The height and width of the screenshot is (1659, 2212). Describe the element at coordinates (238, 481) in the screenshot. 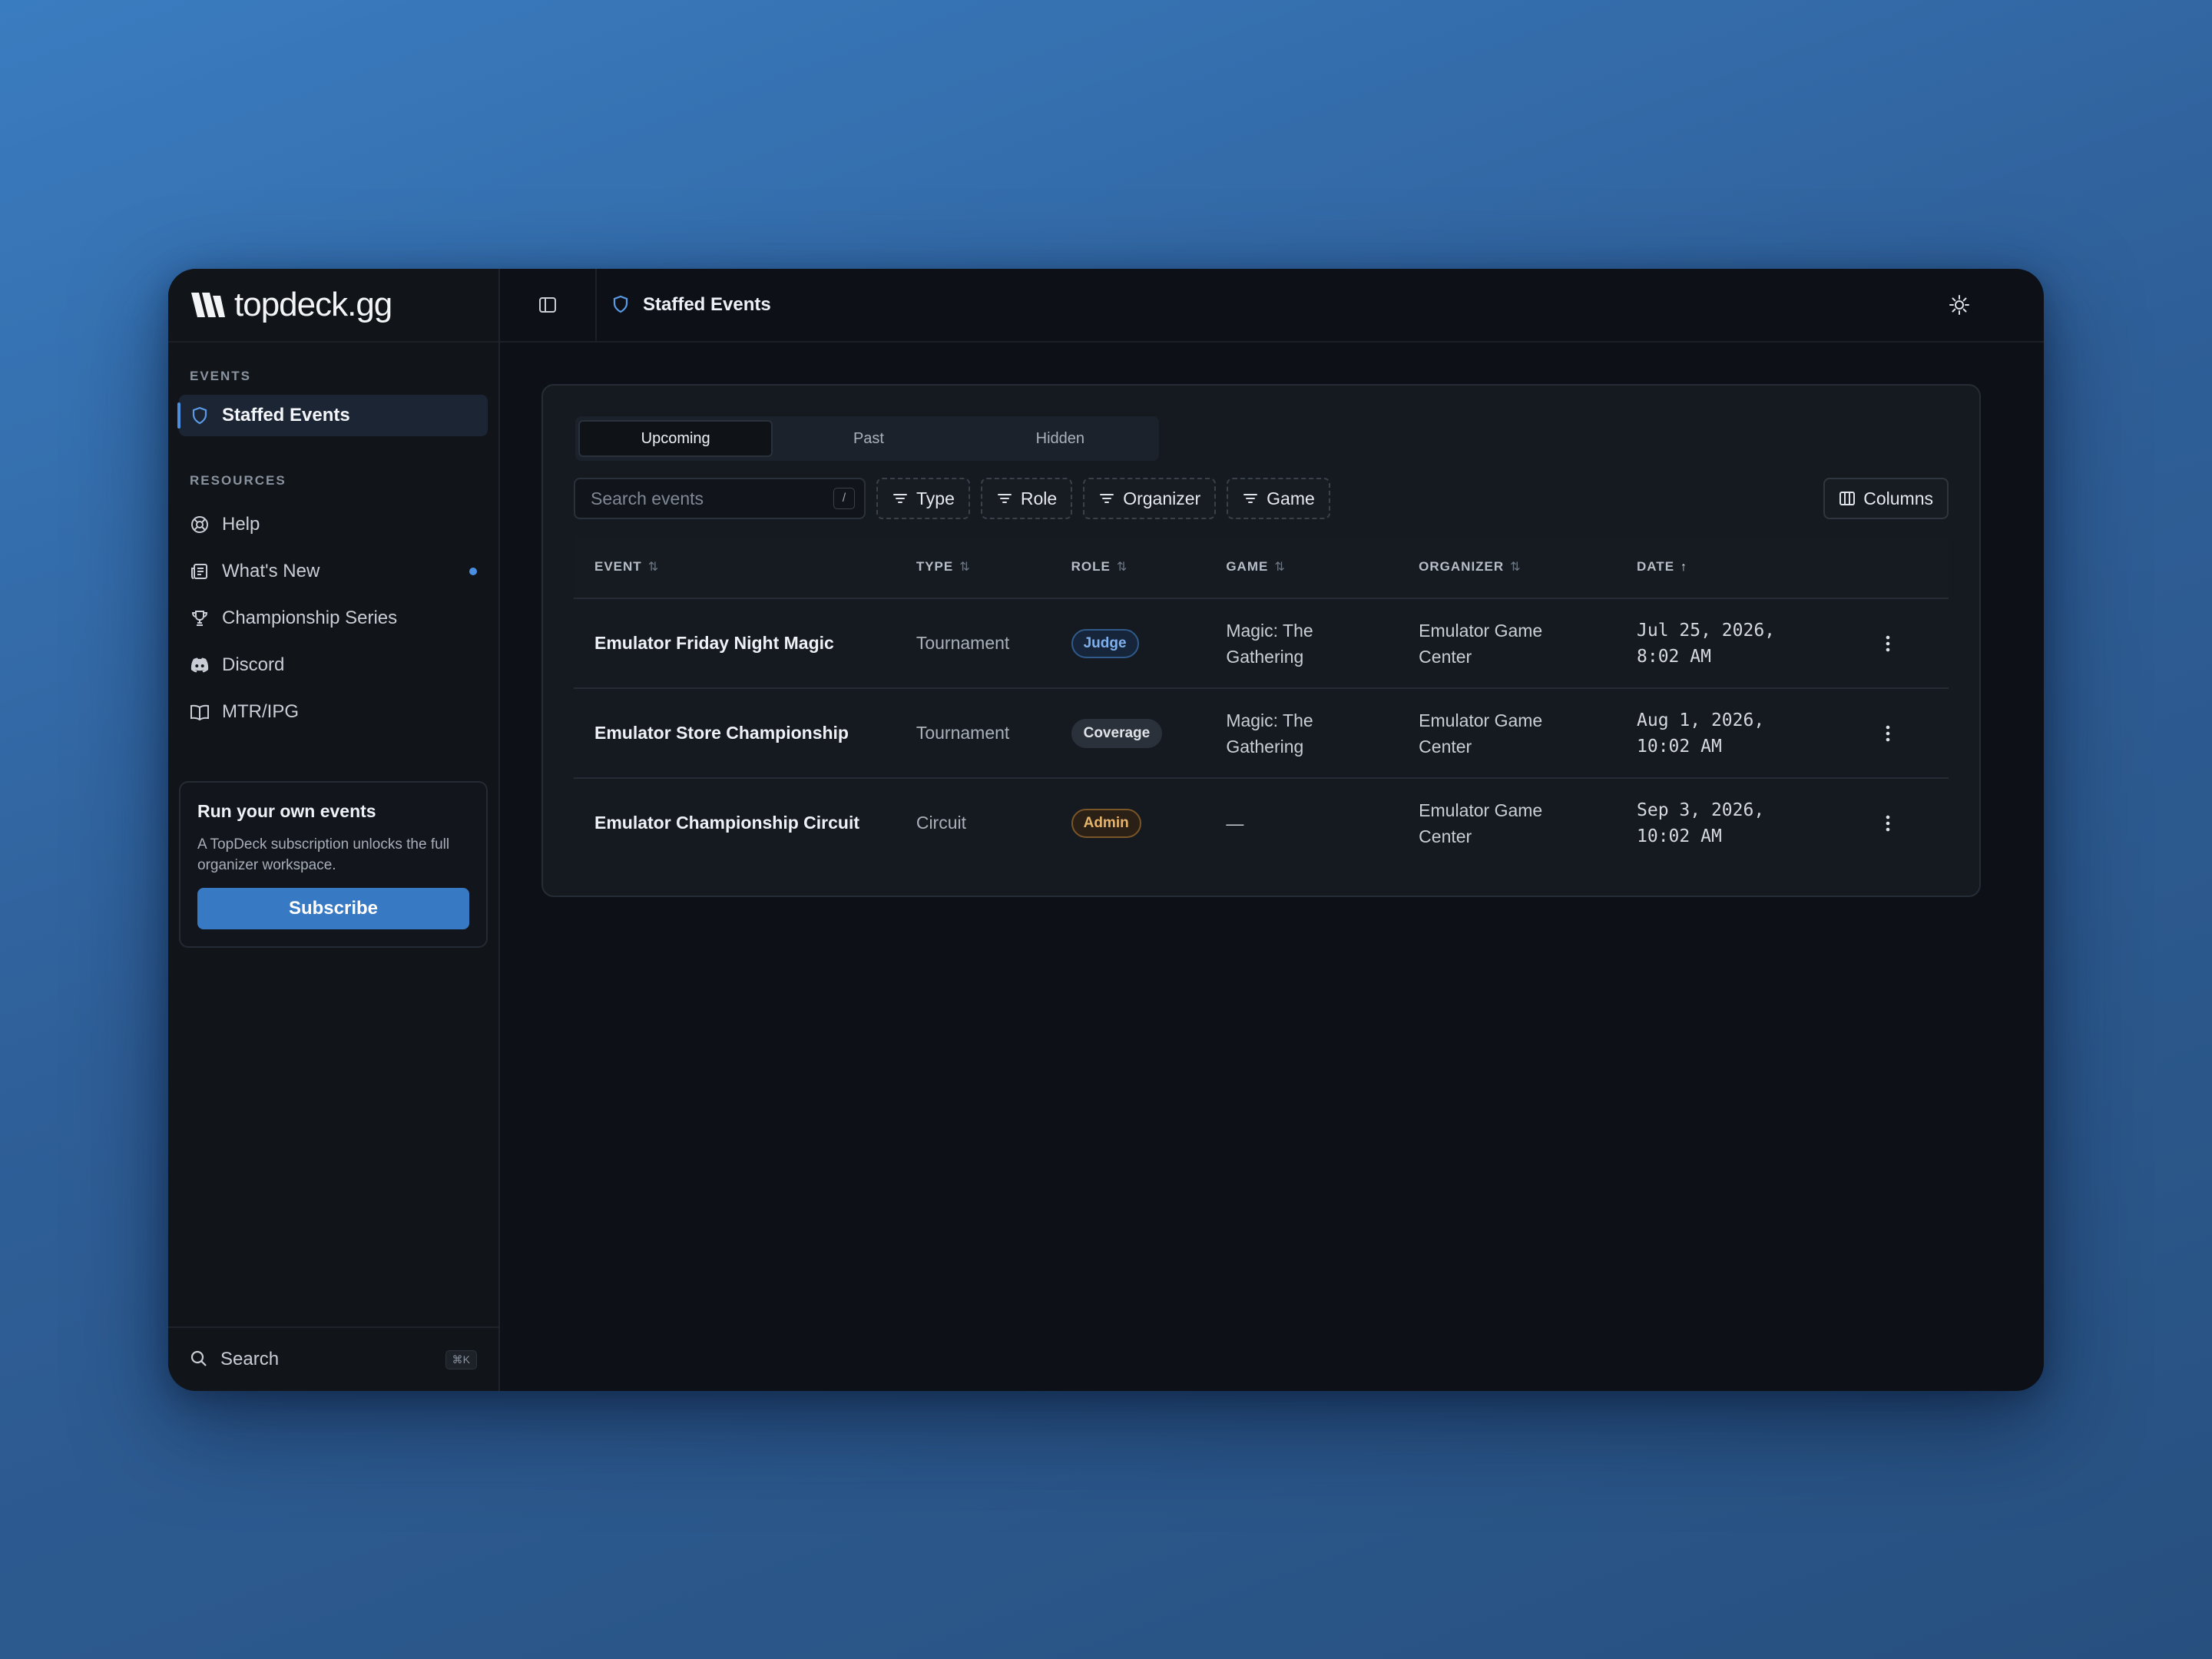

I see `resources-section-title: RESOURCES` at that location.